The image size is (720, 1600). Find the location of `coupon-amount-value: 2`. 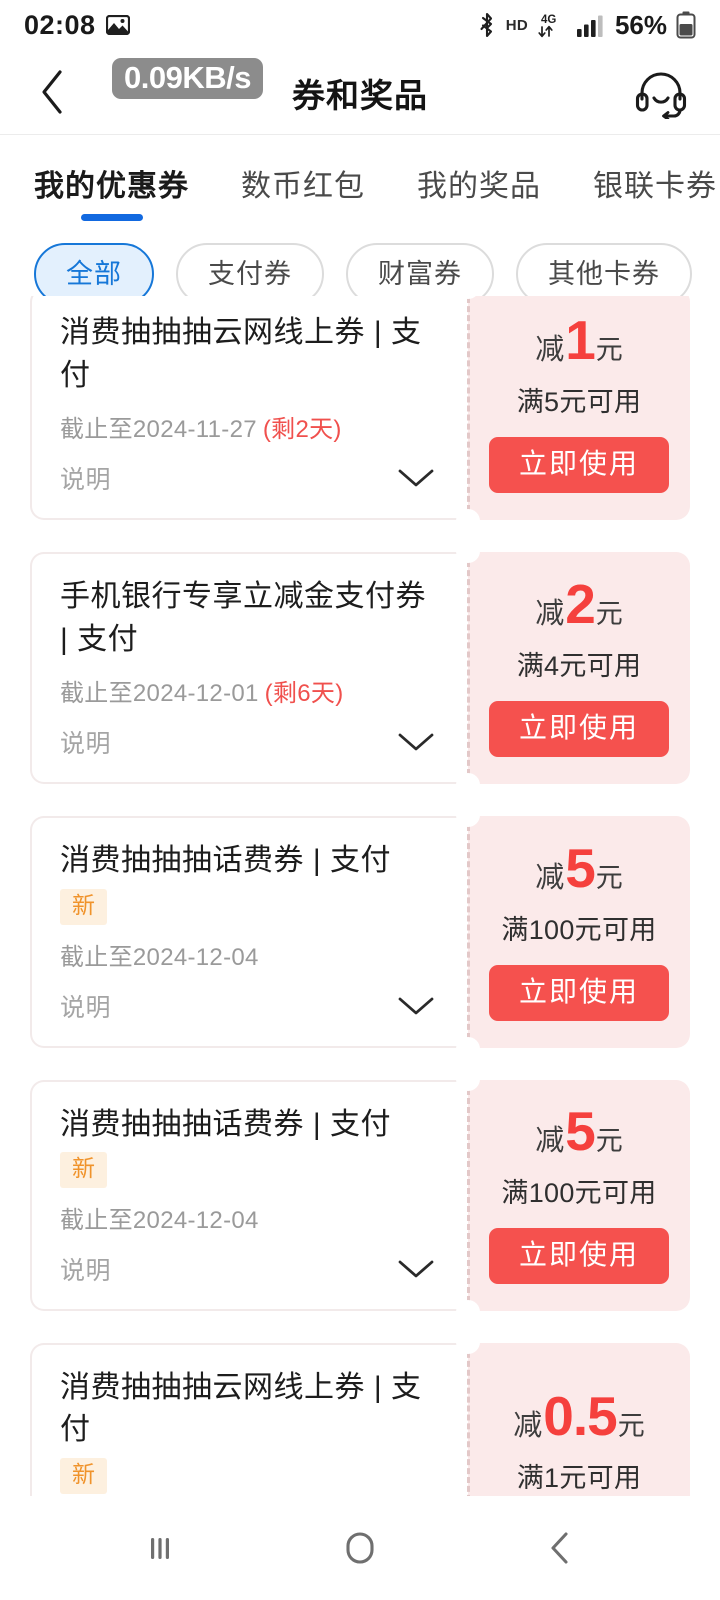

coupon-amount-value: 2 is located at coordinates (580, 604).